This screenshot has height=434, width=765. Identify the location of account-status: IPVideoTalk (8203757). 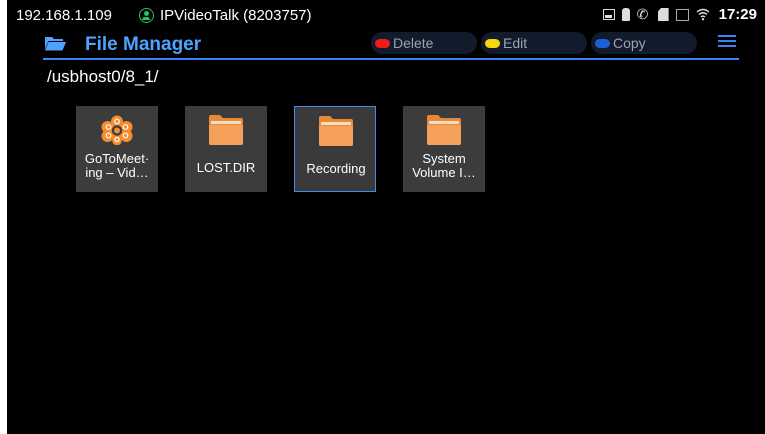
(225, 15).